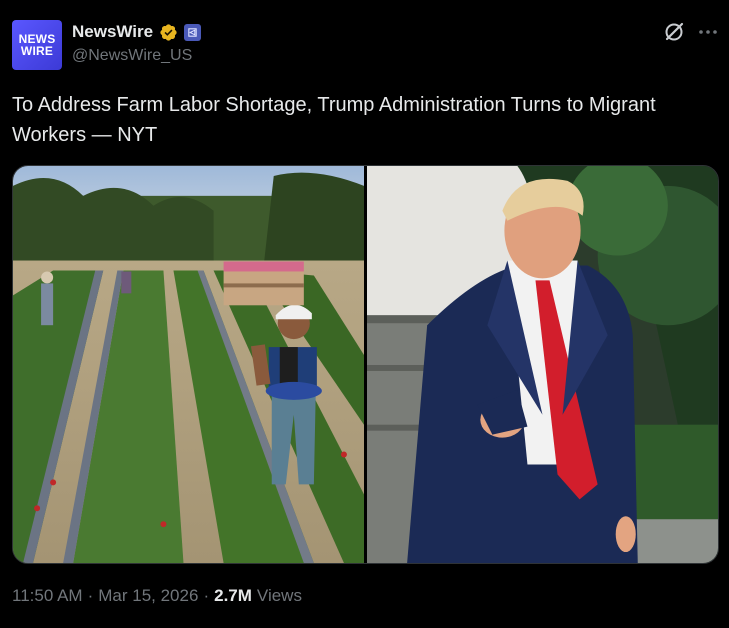 The height and width of the screenshot is (628, 729). I want to click on tweet-date: Mar 15, 2026, so click(148, 596).